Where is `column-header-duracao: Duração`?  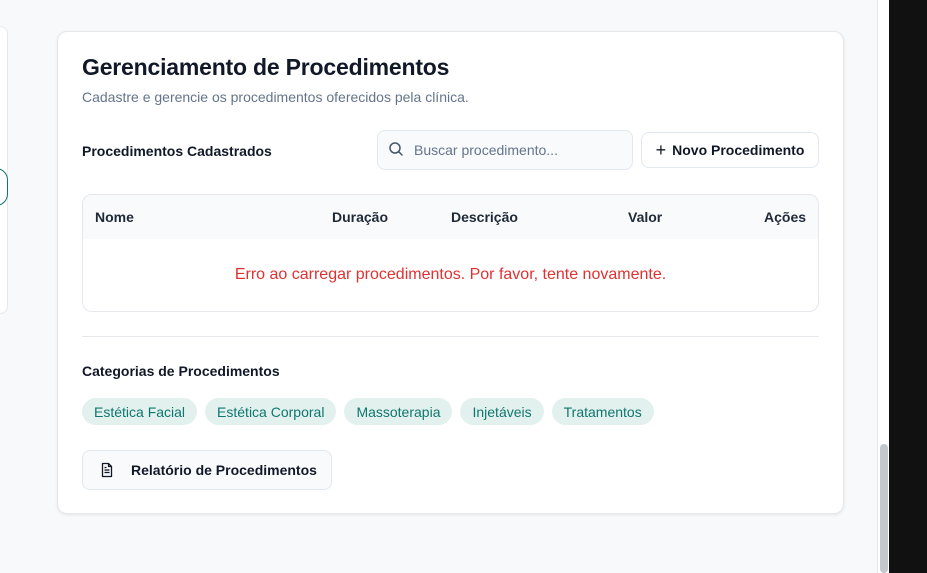
column-header-duracao: Duração is located at coordinates (360, 217).